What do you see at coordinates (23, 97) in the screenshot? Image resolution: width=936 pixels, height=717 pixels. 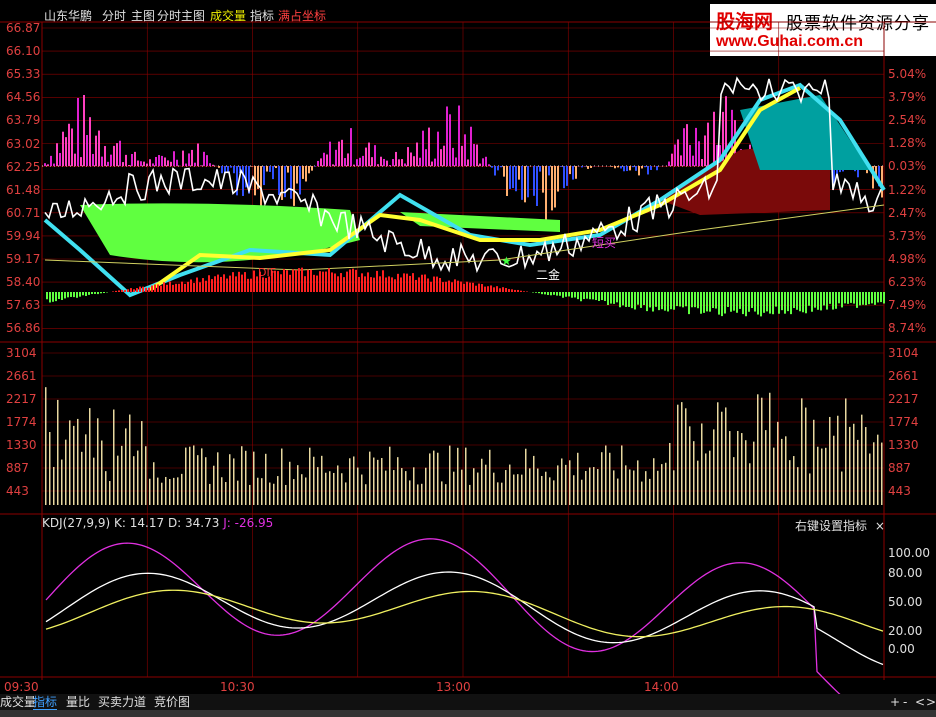 I see `price-tick: 64.56` at bounding box center [23, 97].